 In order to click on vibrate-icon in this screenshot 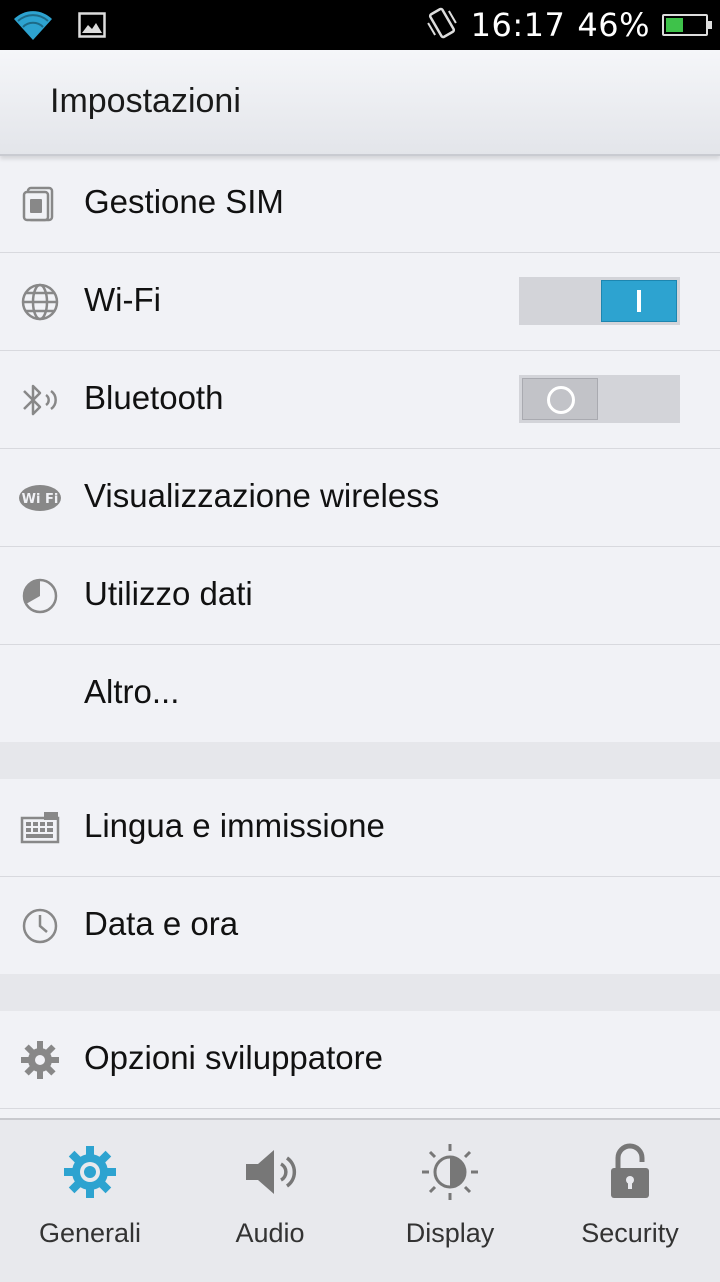, I will do `click(442, 25)`.